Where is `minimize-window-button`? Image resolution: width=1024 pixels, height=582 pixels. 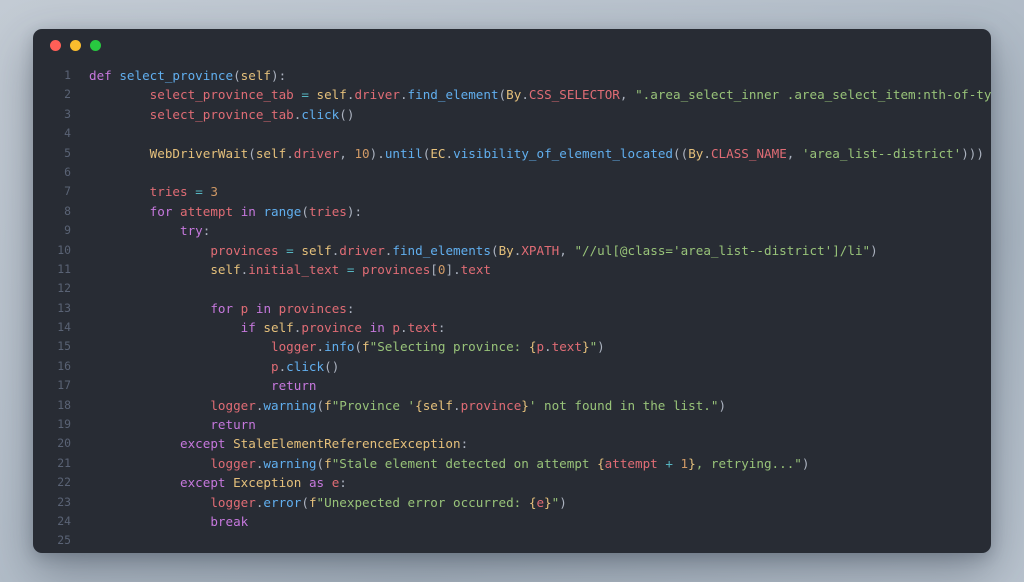
minimize-window-button is located at coordinates (75, 45).